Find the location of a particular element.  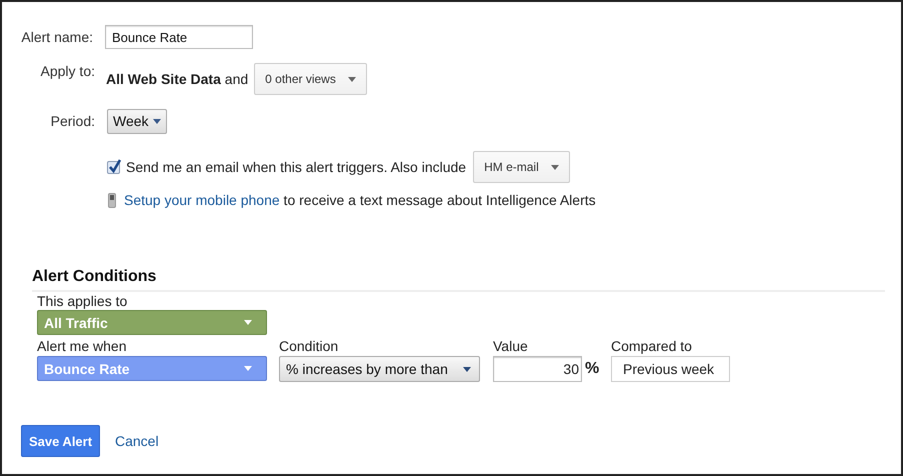

value-field: 30 is located at coordinates (537, 369).